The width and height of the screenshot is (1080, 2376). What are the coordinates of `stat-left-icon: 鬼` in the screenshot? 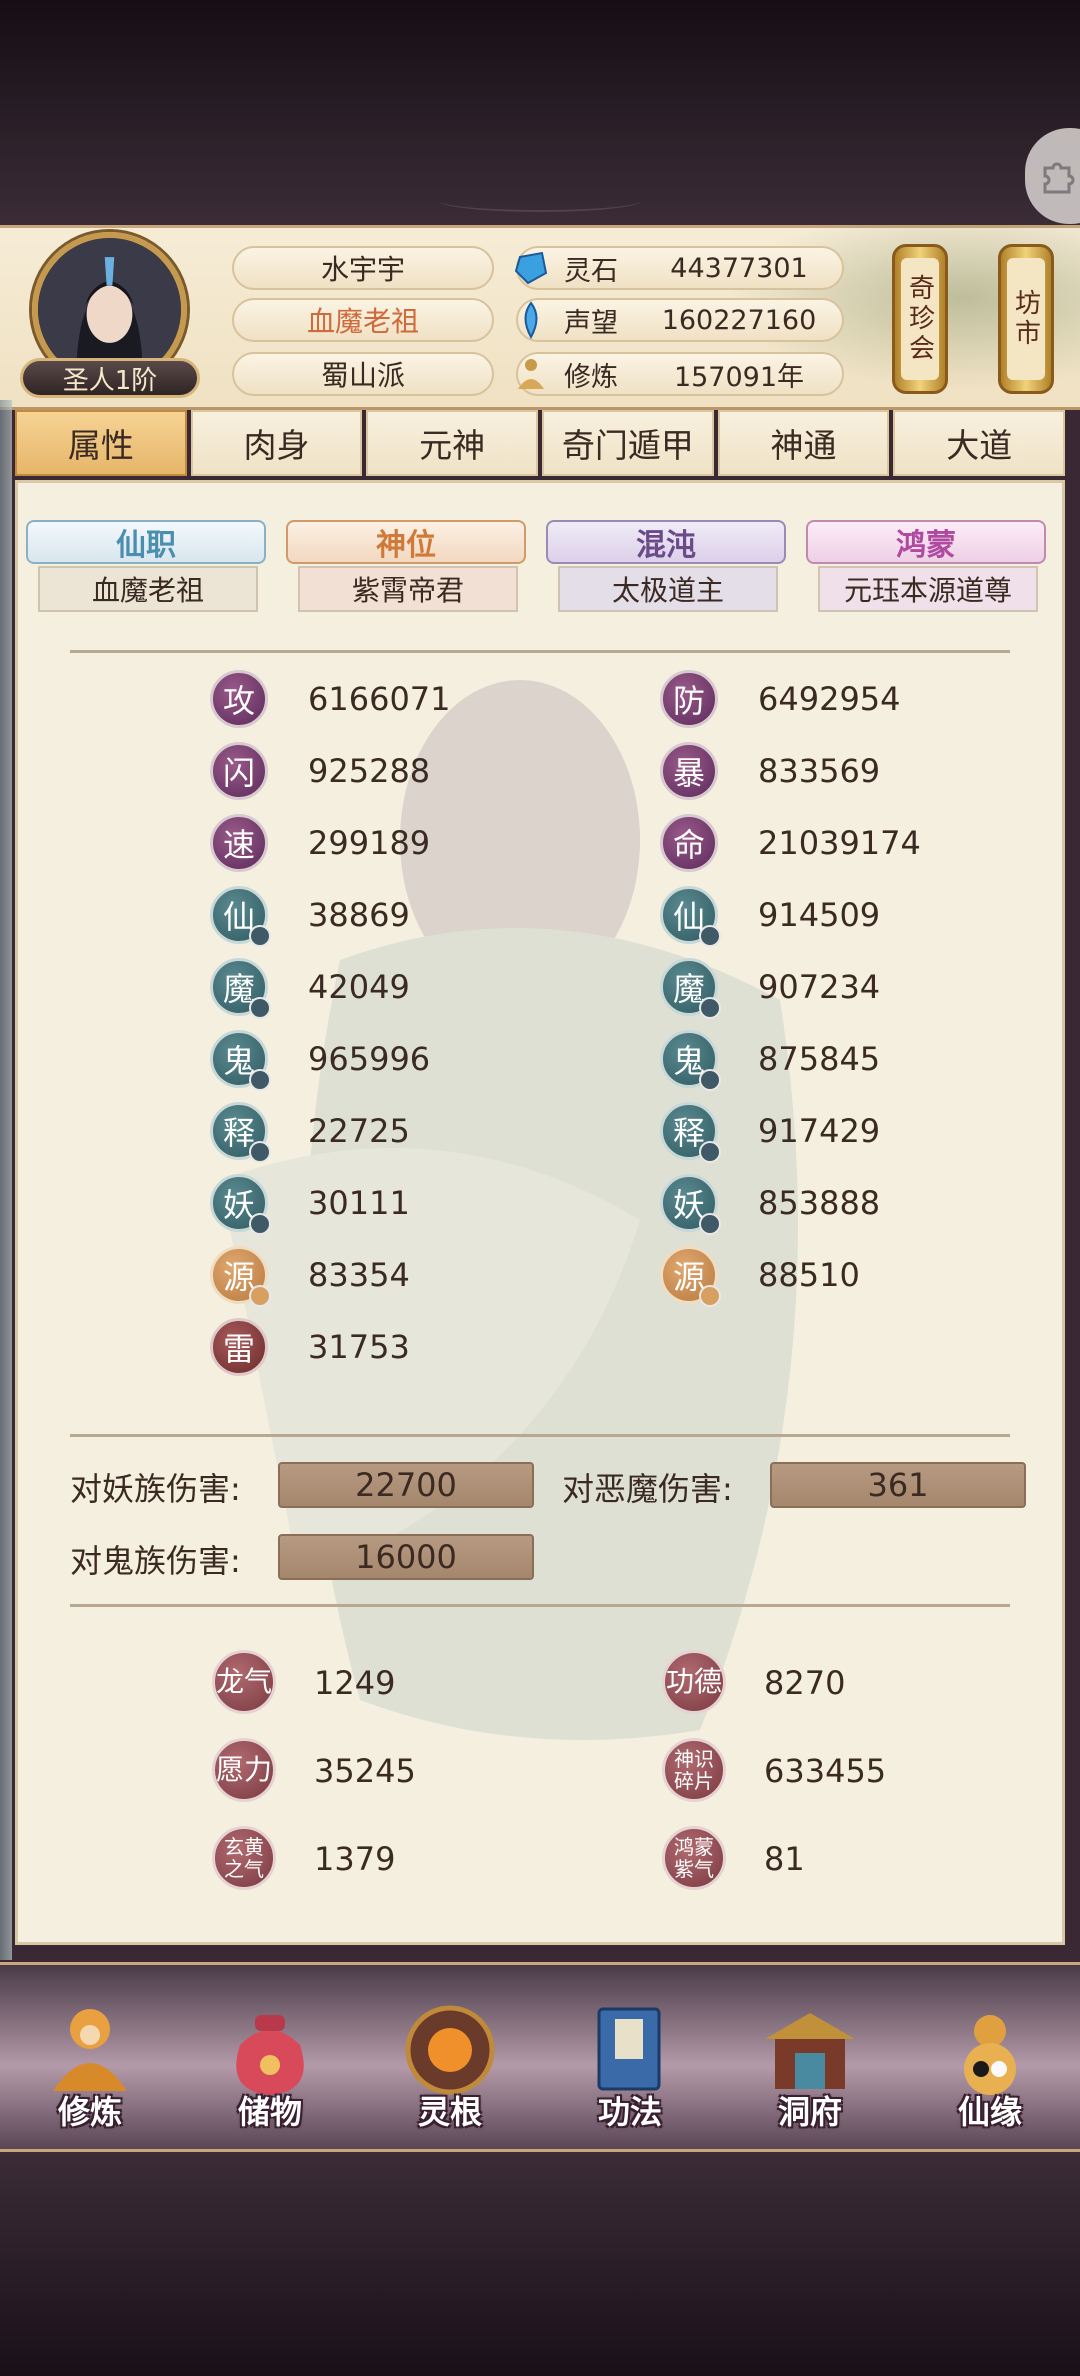 It's located at (240, 1060).